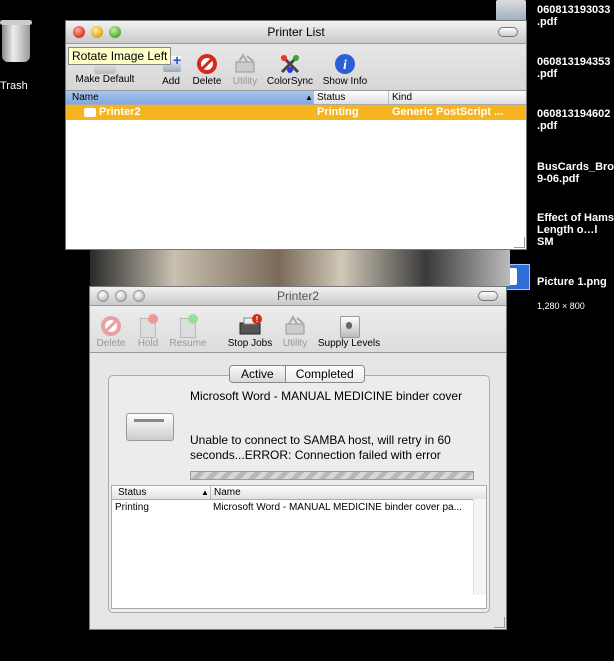 Image resolution: width=614 pixels, height=661 pixels. What do you see at coordinates (189, 97) in the screenshot?
I see `name-column-header: Name ▲` at bounding box center [189, 97].